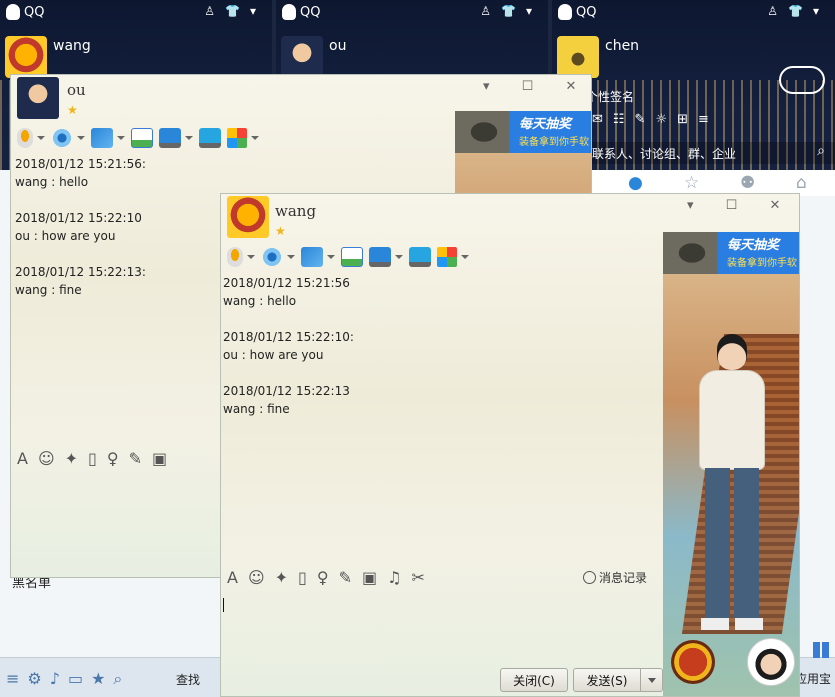 The width and height of the screenshot is (835, 697). I want to click on close-button: 关闭(C), so click(534, 680).